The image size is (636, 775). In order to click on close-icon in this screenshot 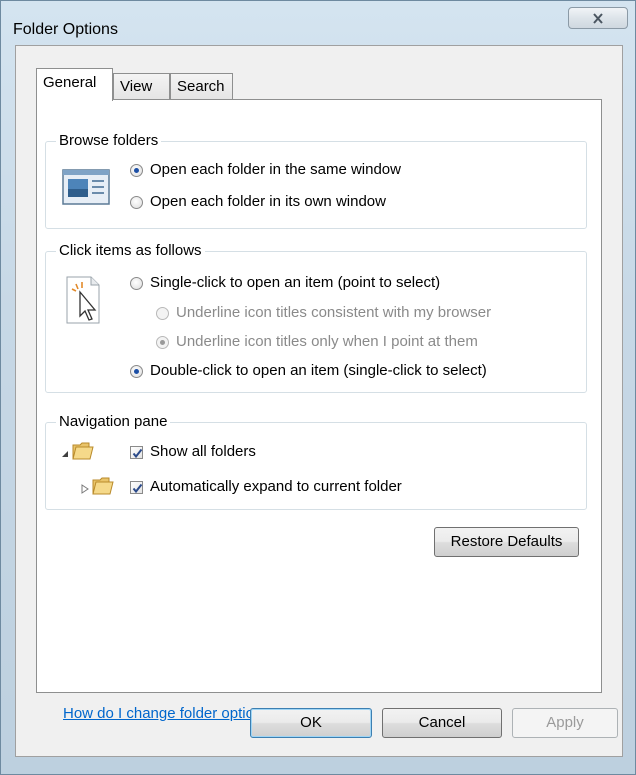, I will do `click(598, 18)`.